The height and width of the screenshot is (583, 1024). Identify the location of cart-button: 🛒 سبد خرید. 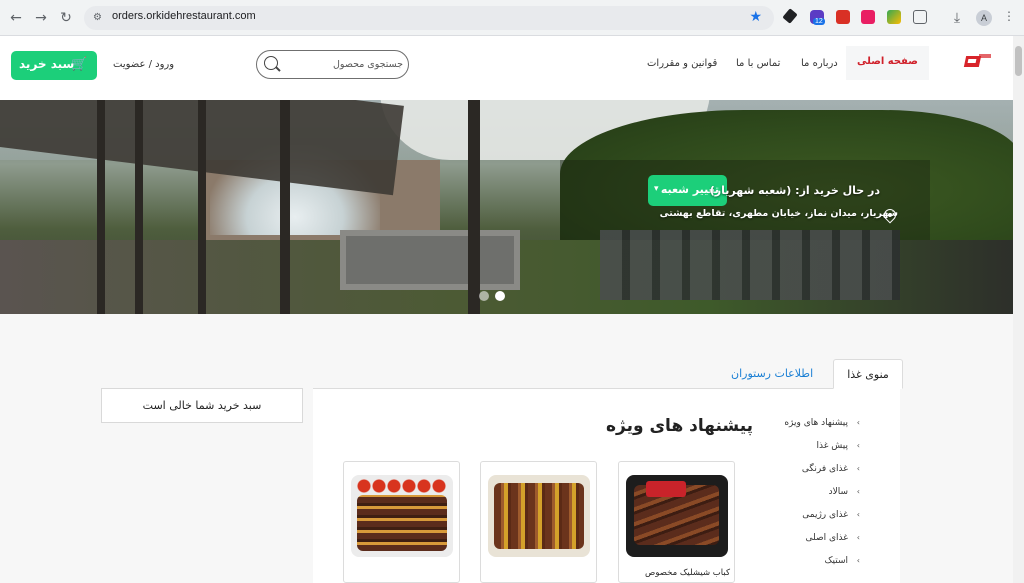
(54, 65).